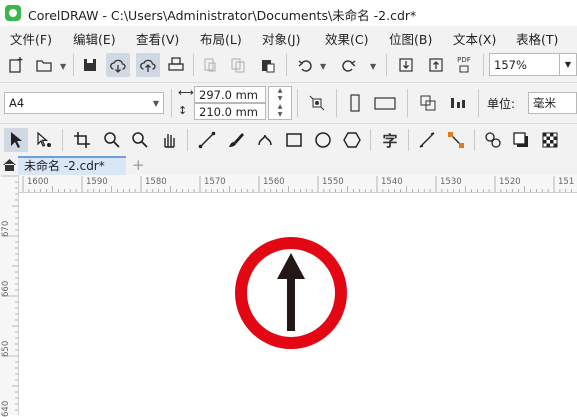 The image size is (577, 417). Describe the element at coordinates (456, 140) in the screenshot. I see `connector-tool-icon` at that location.